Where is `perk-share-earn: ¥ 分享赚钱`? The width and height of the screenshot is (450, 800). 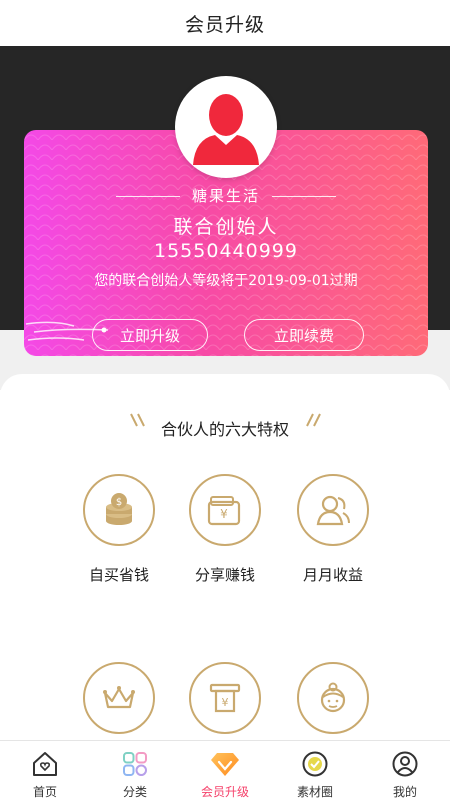 perk-share-earn: ¥ 分享赚钱 is located at coordinates (225, 529).